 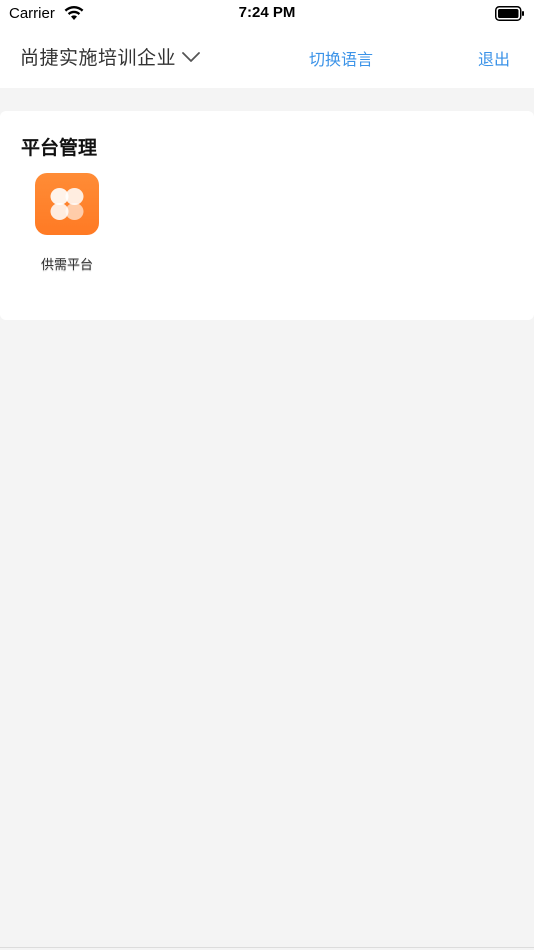 I want to click on status-time: 7:24 PM, so click(x=267, y=12).